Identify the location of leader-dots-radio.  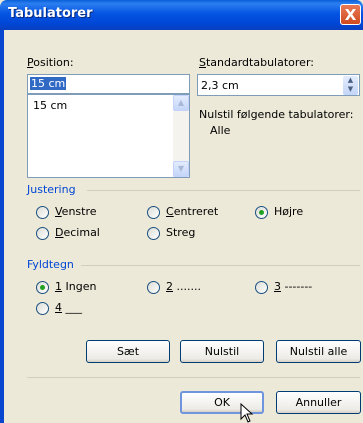
(153, 287).